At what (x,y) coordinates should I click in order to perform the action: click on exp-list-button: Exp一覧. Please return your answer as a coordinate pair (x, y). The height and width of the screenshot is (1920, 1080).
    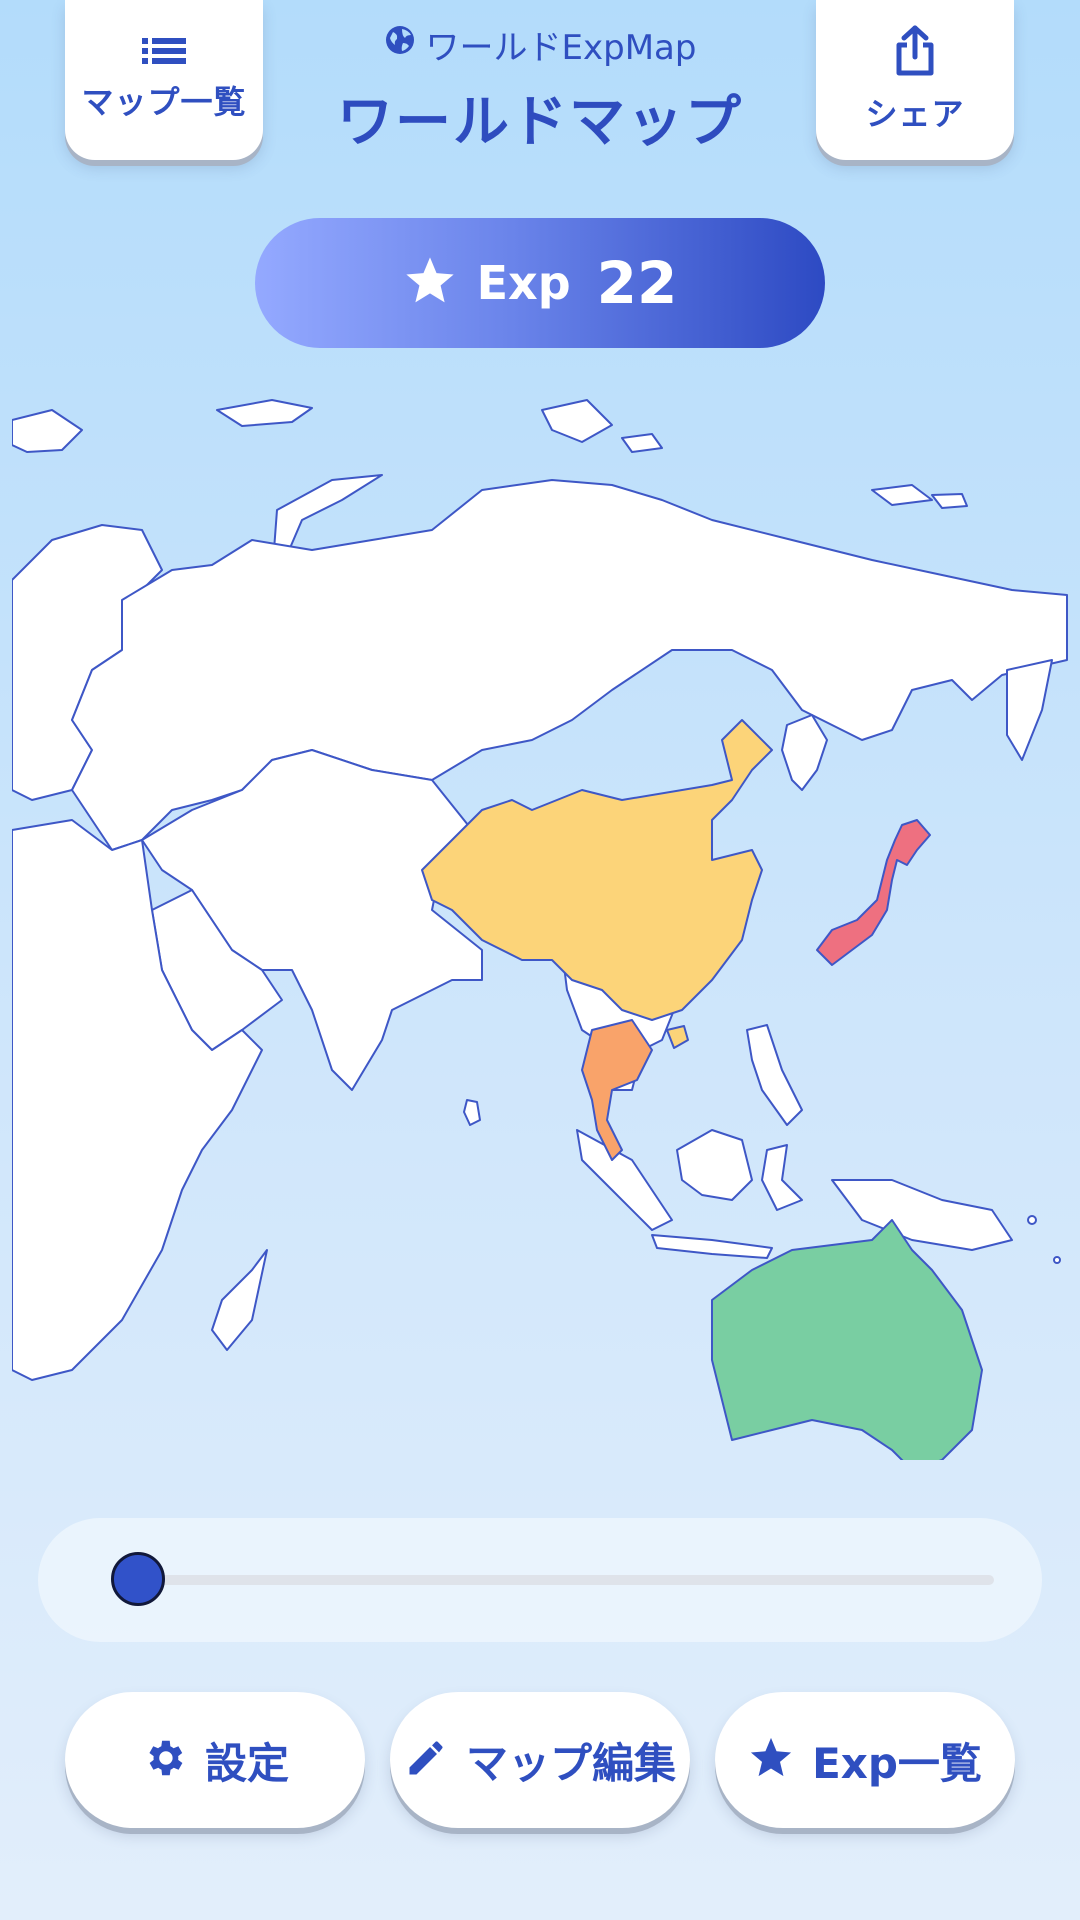
    Looking at the image, I should click on (865, 1760).